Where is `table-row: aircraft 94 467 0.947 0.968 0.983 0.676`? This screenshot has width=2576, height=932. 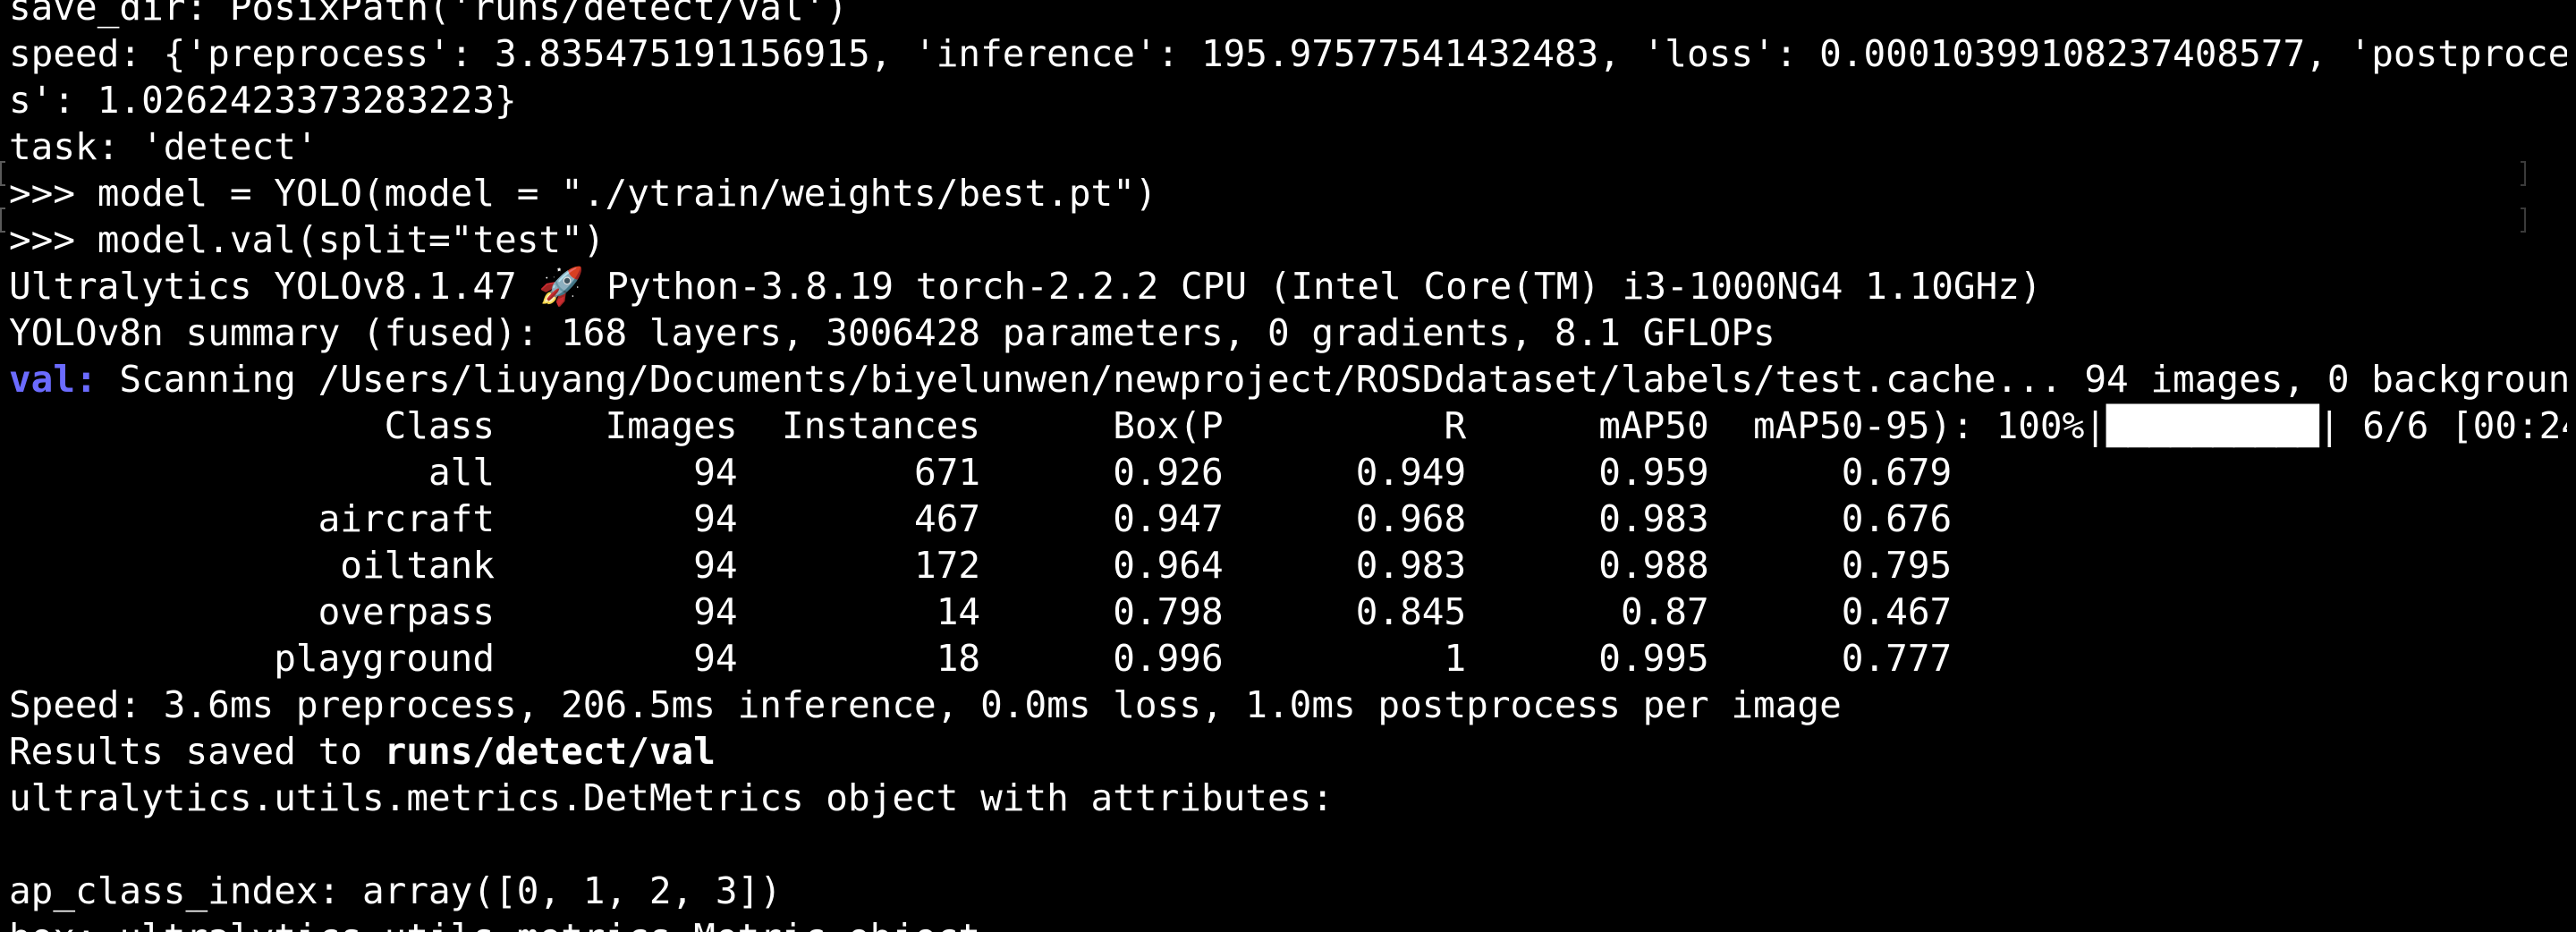
table-row: aircraft 94 467 0.947 0.968 0.983 0.676 is located at coordinates (981, 518).